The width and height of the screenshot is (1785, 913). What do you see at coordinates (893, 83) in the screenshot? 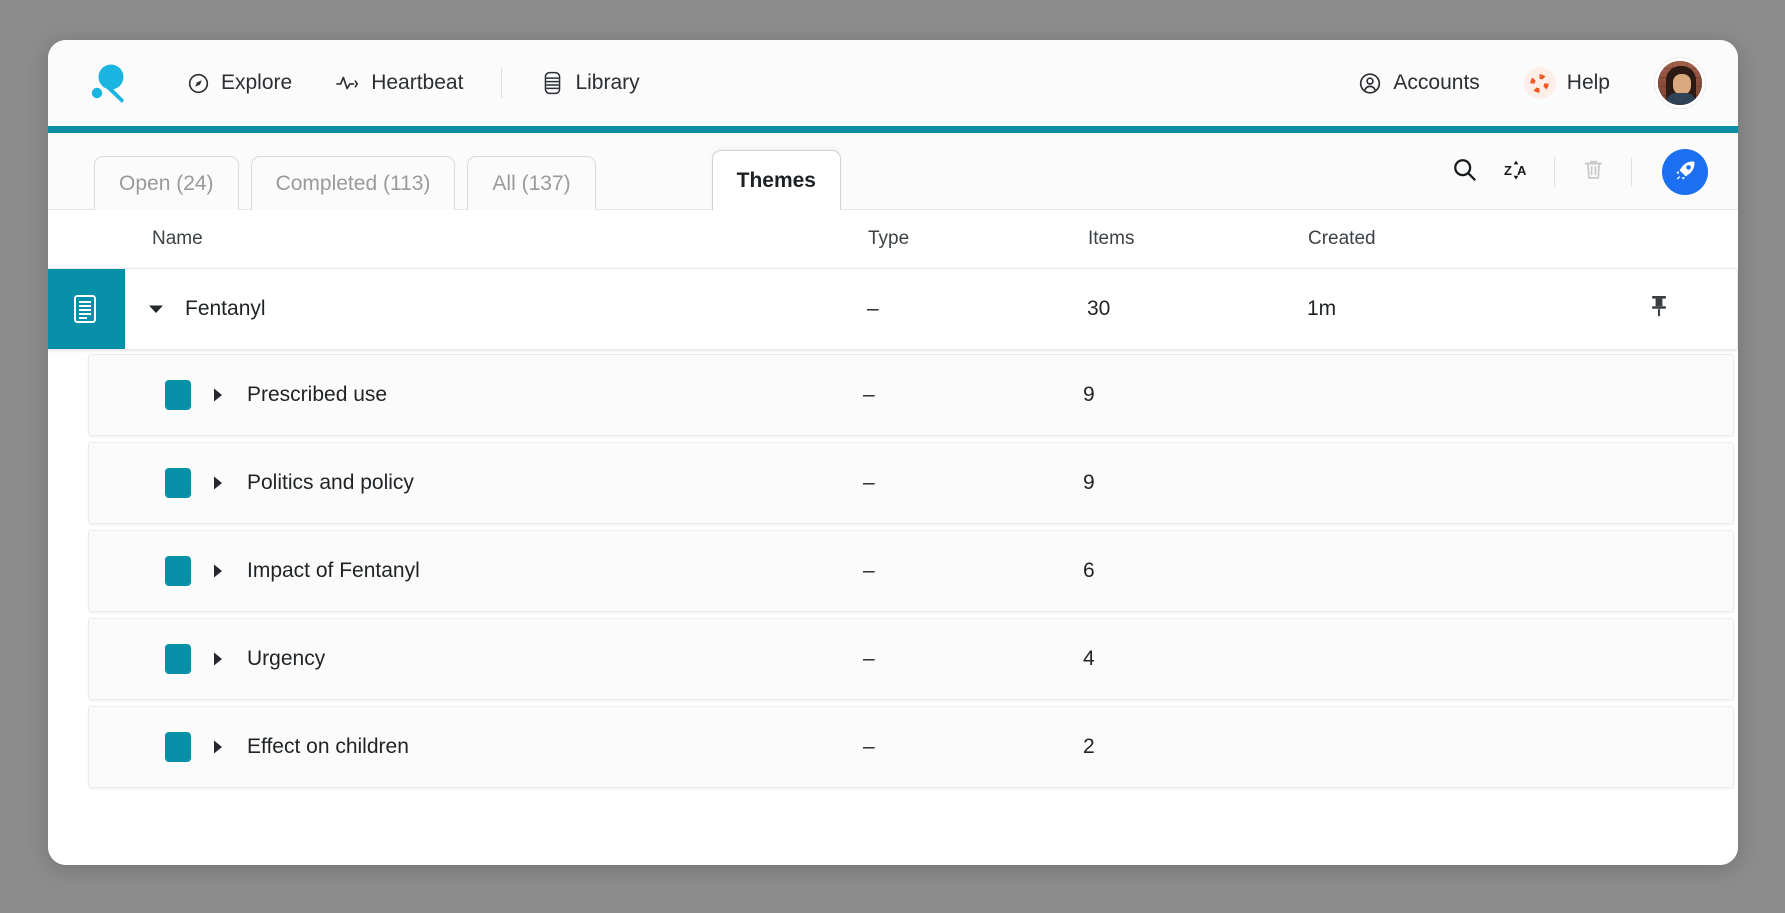
I see `app-header: Explore Heartbeat Library Accounts Help` at bounding box center [893, 83].